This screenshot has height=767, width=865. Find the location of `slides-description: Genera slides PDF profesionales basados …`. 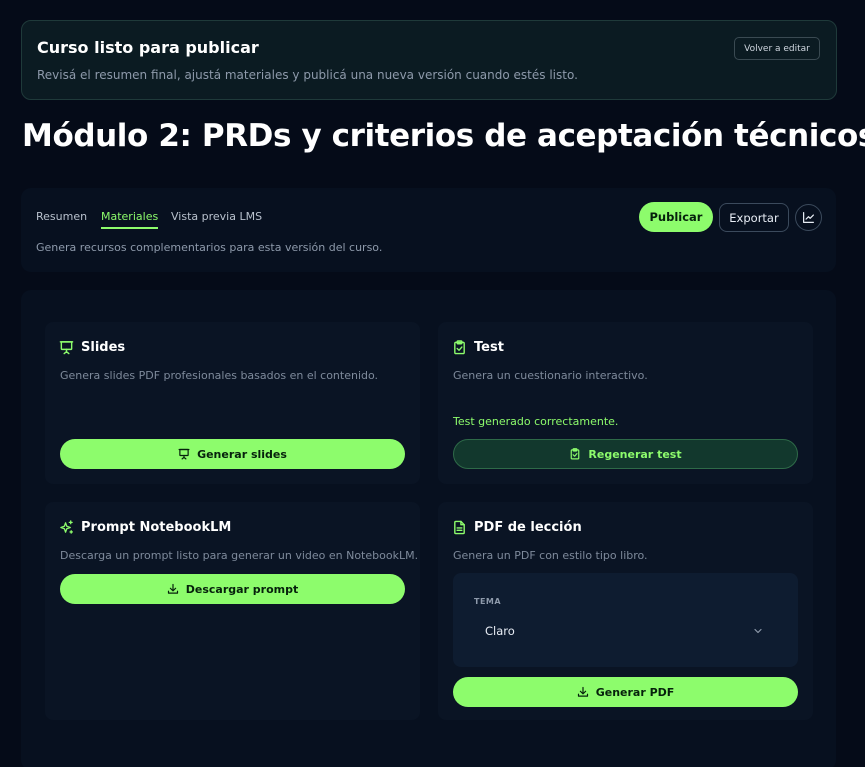

slides-description: Genera slides PDF profesionales basados … is located at coordinates (219, 375).